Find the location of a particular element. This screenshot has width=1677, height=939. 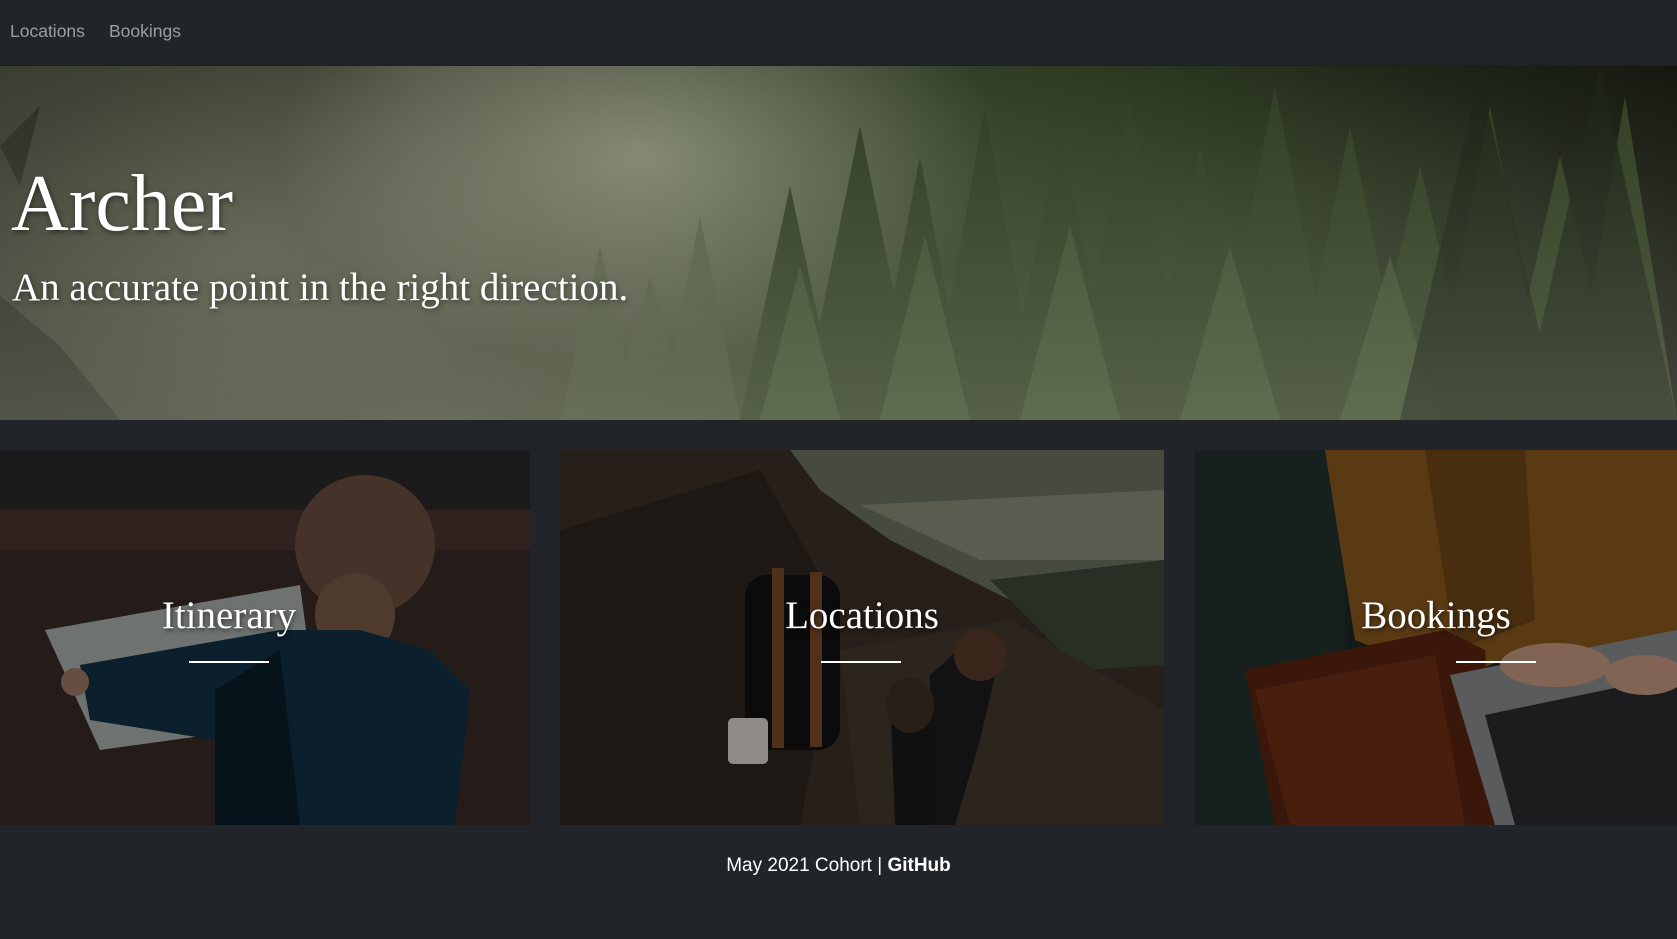

card-itinerary: Itinerary is located at coordinates (265, 637).